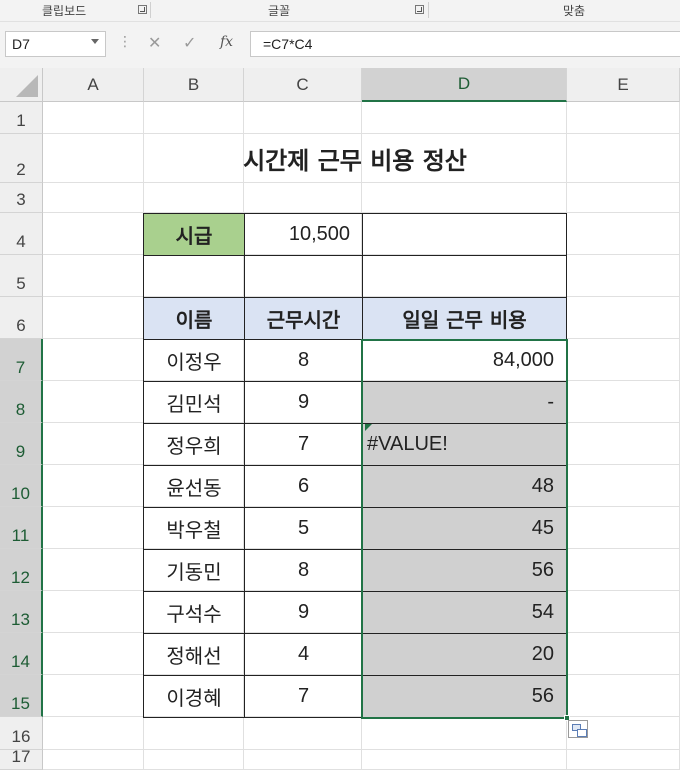 The image size is (680, 770). I want to click on column-header-a: A, so click(93, 85).